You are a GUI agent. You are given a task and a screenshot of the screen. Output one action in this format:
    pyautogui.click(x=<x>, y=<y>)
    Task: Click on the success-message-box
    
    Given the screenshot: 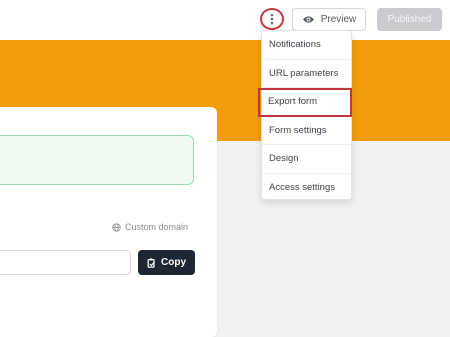 What is the action you would take?
    pyautogui.click(x=97, y=160)
    